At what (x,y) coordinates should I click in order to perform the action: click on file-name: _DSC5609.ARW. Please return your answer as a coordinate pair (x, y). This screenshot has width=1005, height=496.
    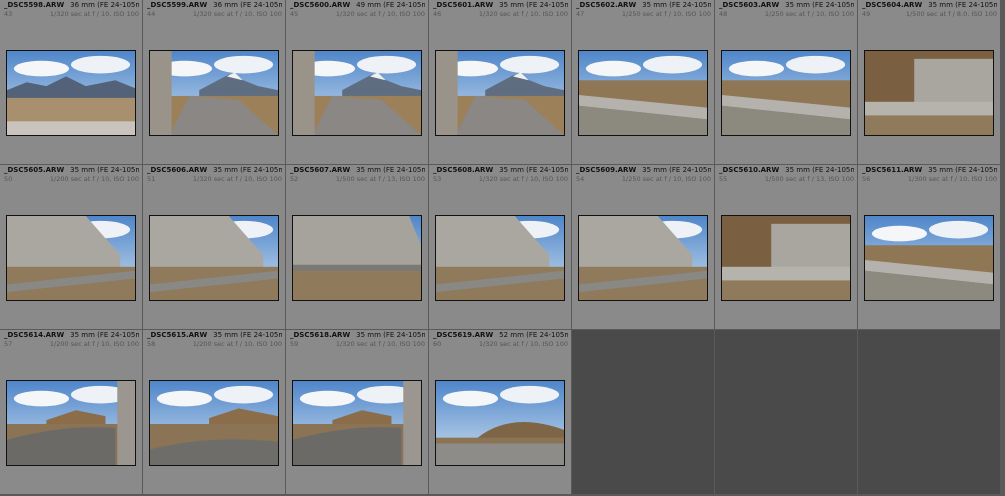
    Looking at the image, I should click on (606, 170).